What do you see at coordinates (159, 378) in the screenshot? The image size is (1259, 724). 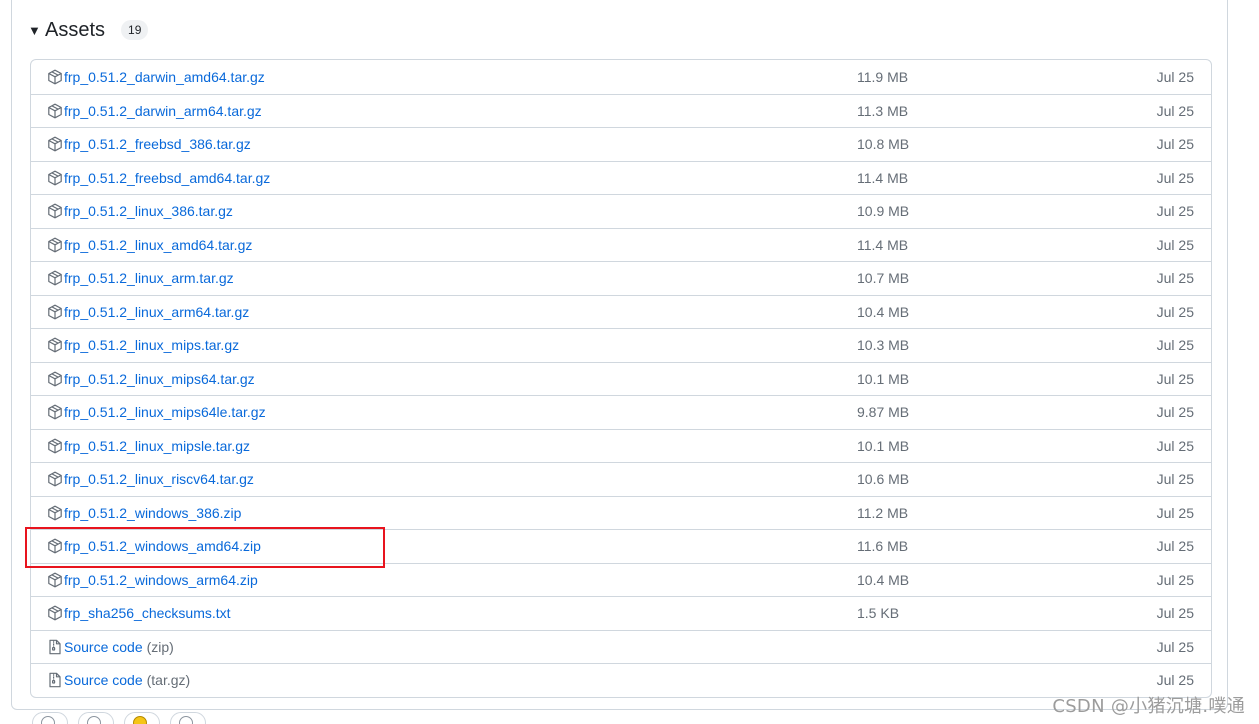 I see `asset-name: frp_0.51.2_linux_mips64.tar.gz` at bounding box center [159, 378].